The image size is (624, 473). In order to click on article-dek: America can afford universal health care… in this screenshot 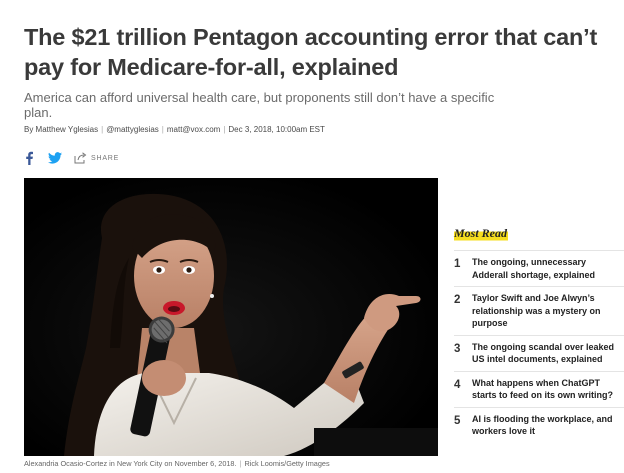, I will do `click(259, 105)`.